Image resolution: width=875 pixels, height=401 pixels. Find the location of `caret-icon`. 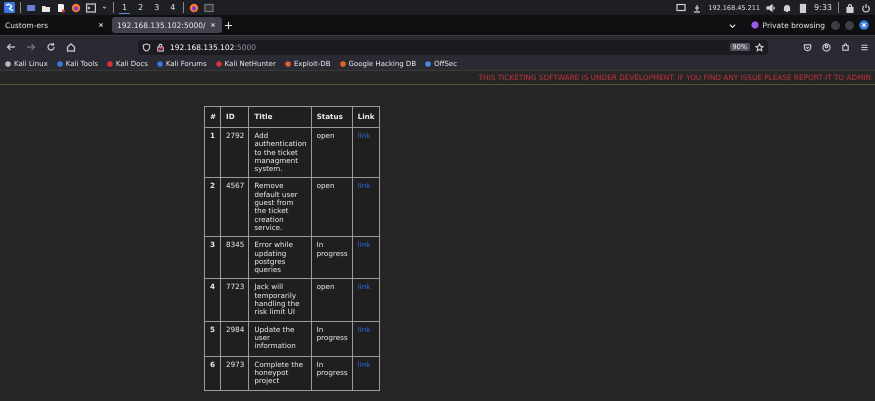

caret-icon is located at coordinates (104, 7).